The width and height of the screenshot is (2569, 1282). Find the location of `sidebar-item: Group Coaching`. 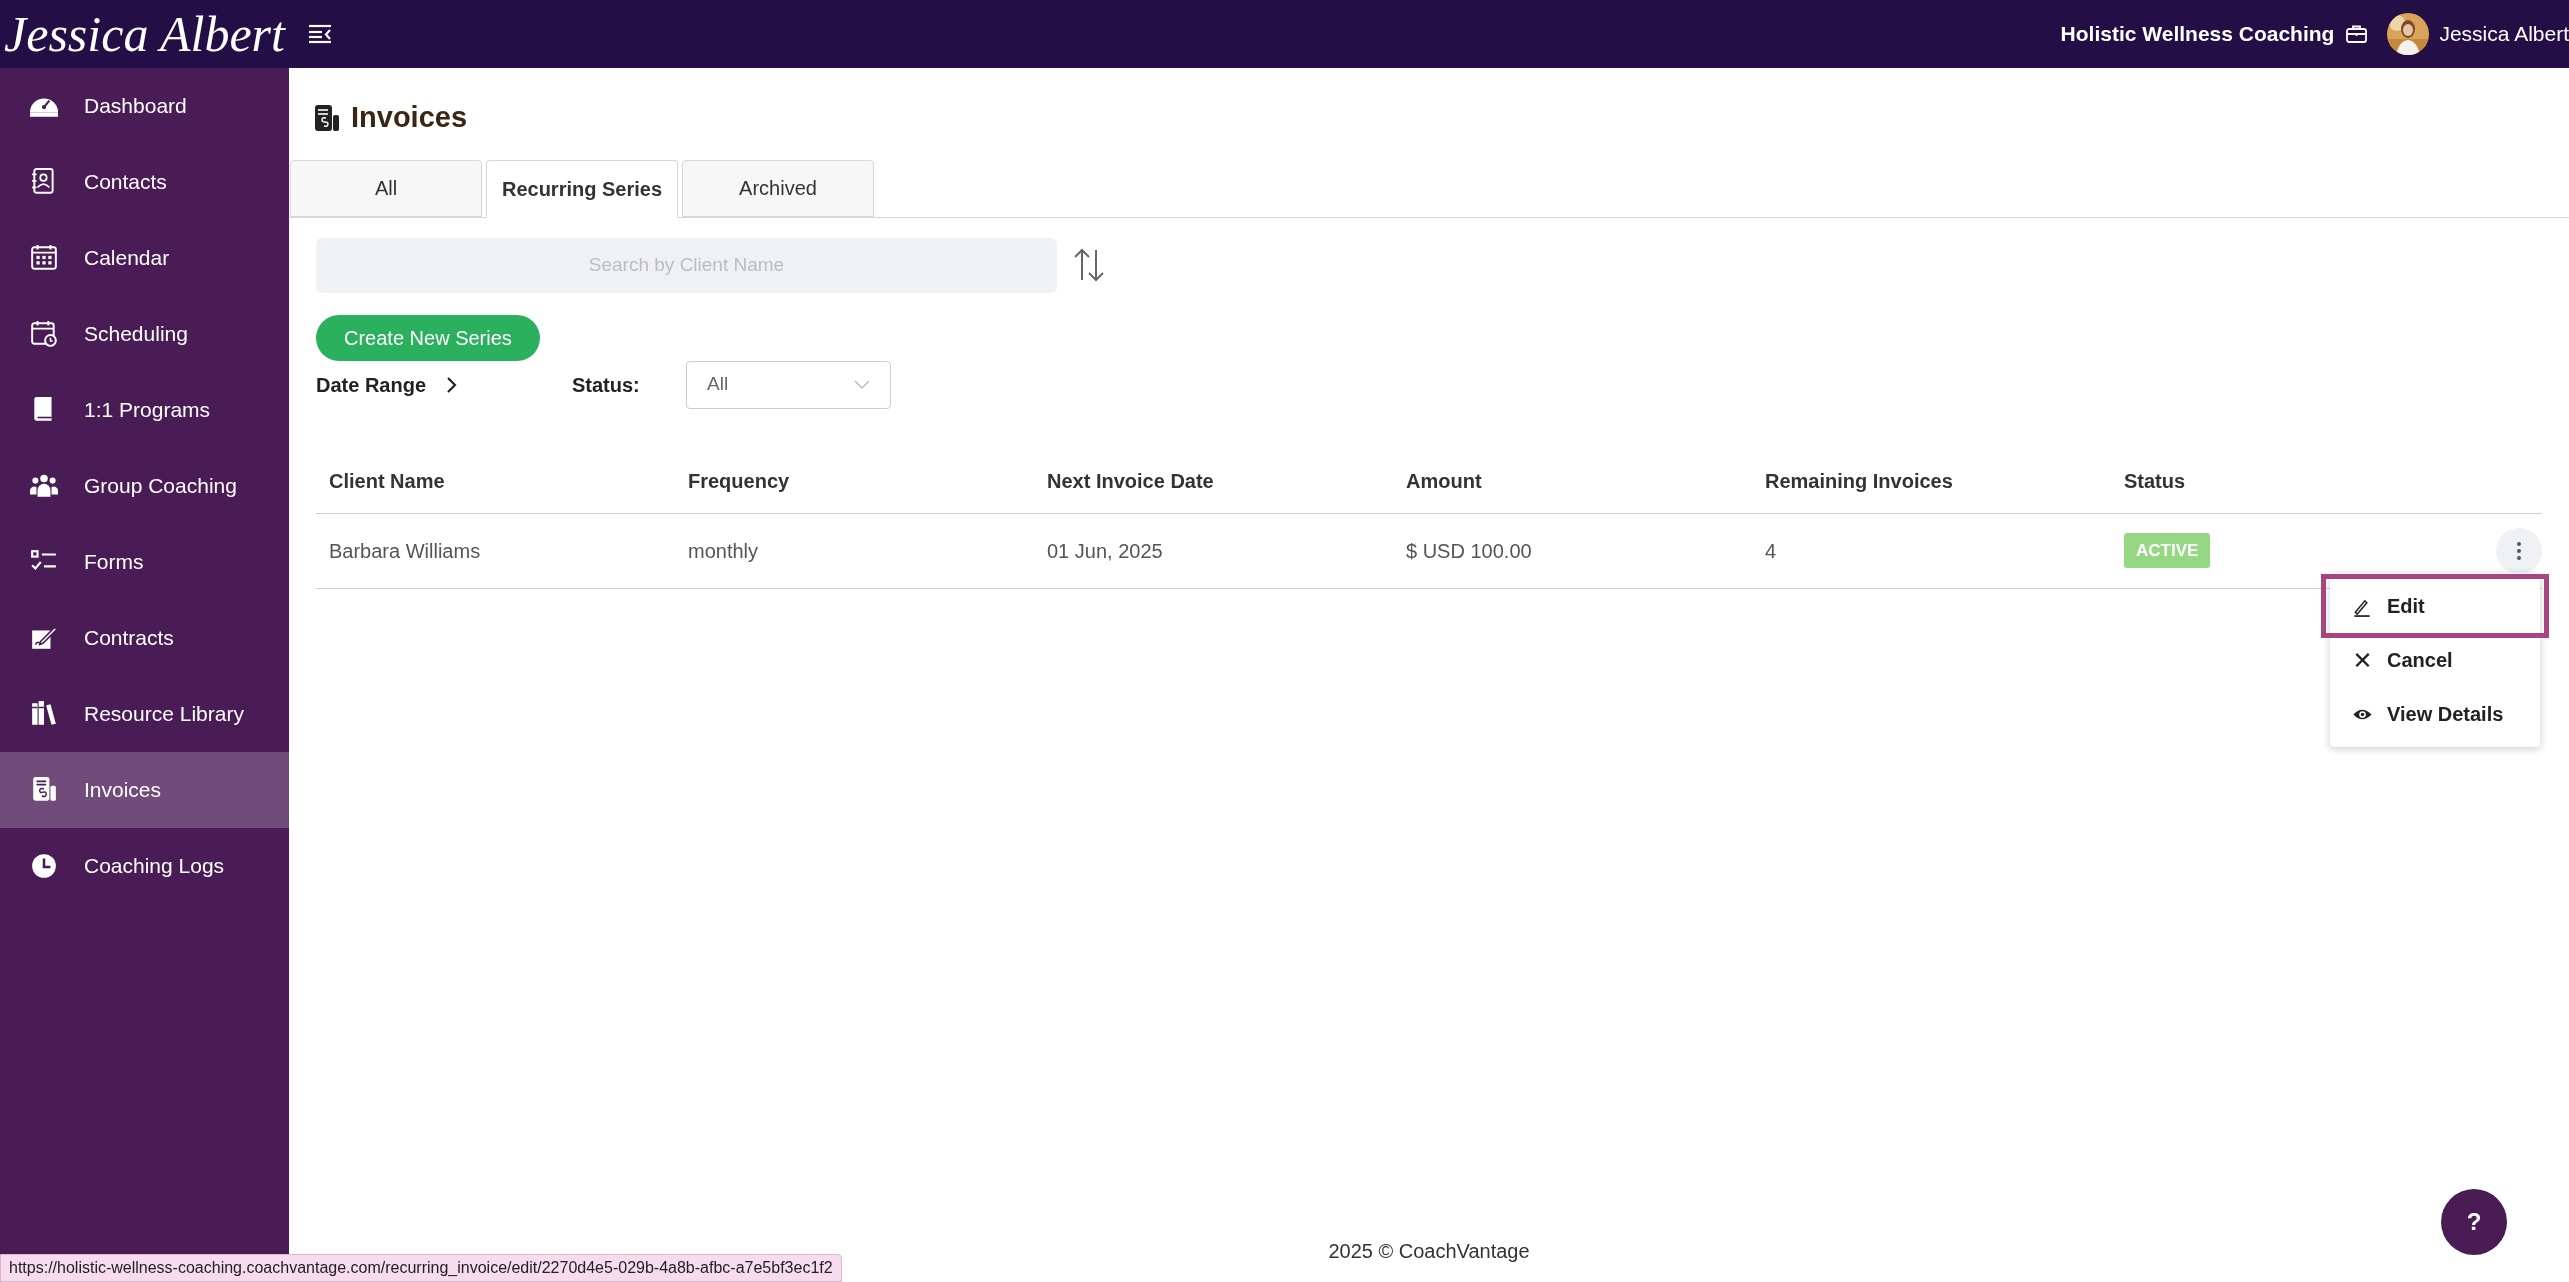

sidebar-item: Group Coaching is located at coordinates (144, 486).